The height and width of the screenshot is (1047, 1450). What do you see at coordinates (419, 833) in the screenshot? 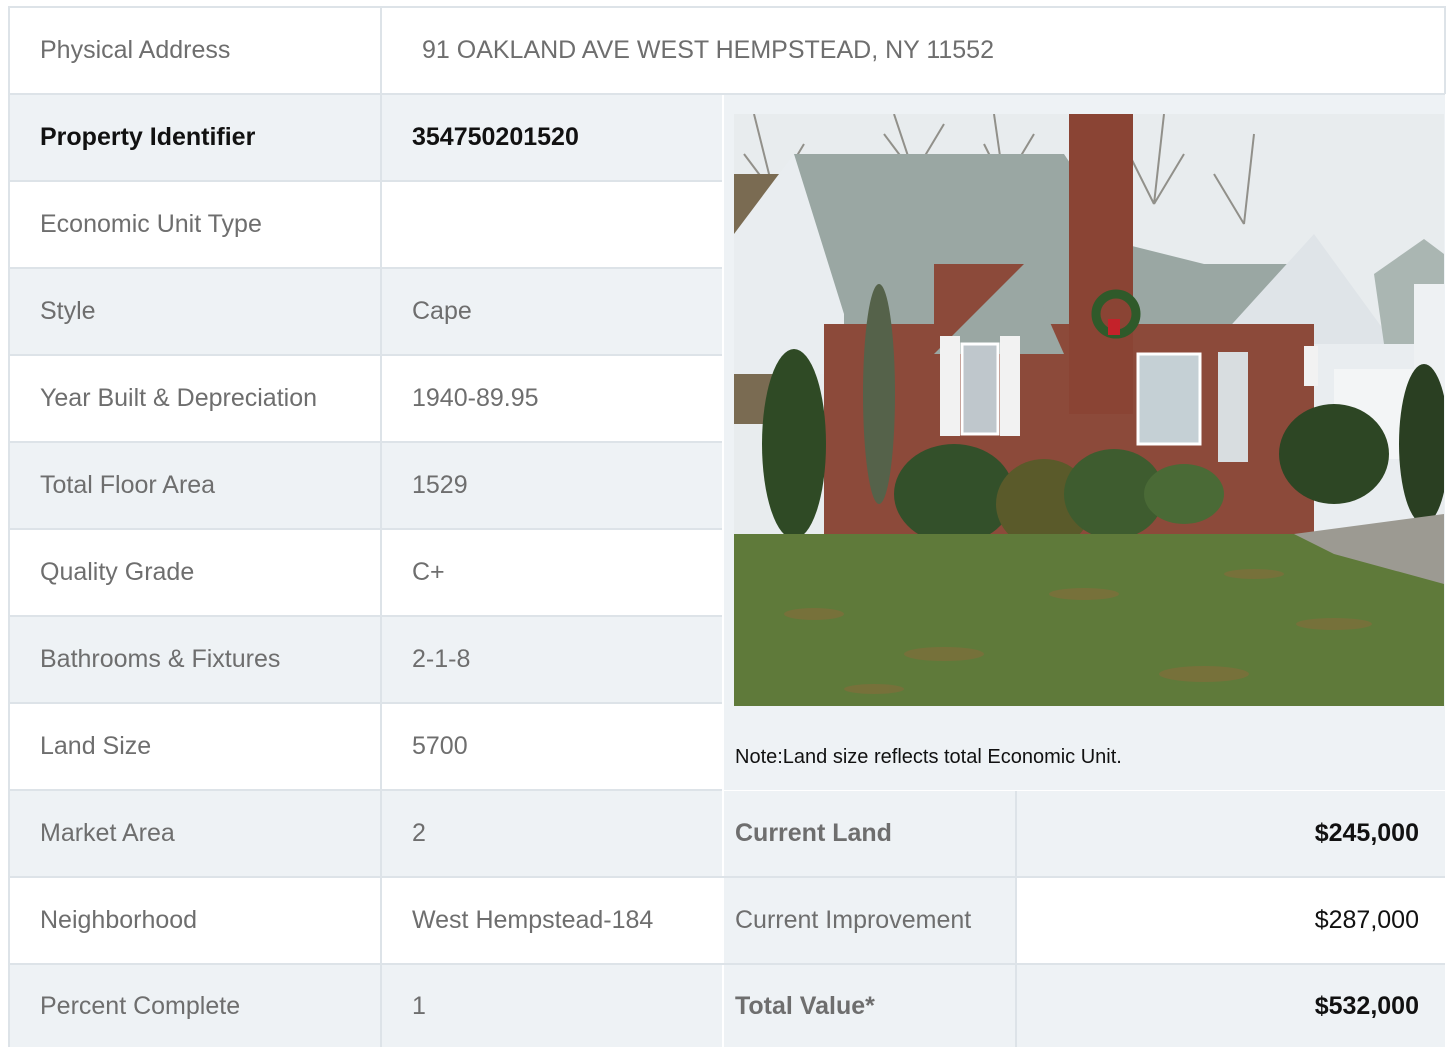
I see `market-area-value: 2` at bounding box center [419, 833].